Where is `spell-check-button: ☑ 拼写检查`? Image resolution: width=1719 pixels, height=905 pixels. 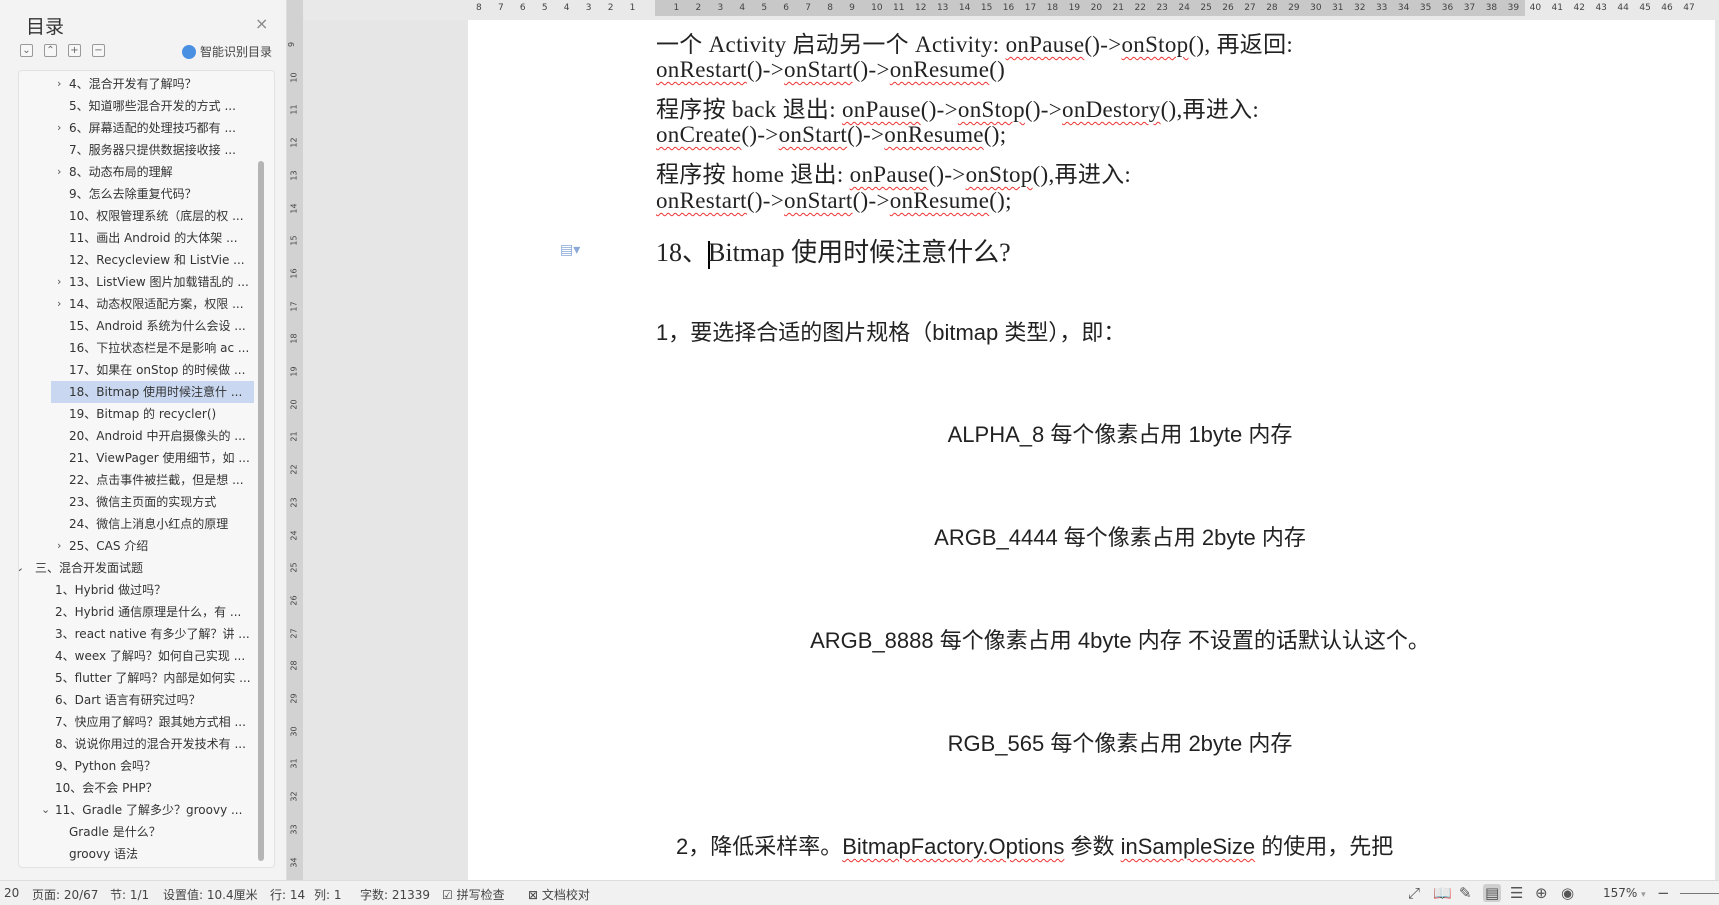
spell-check-button: ☑ 拼写检查 is located at coordinates (473, 894).